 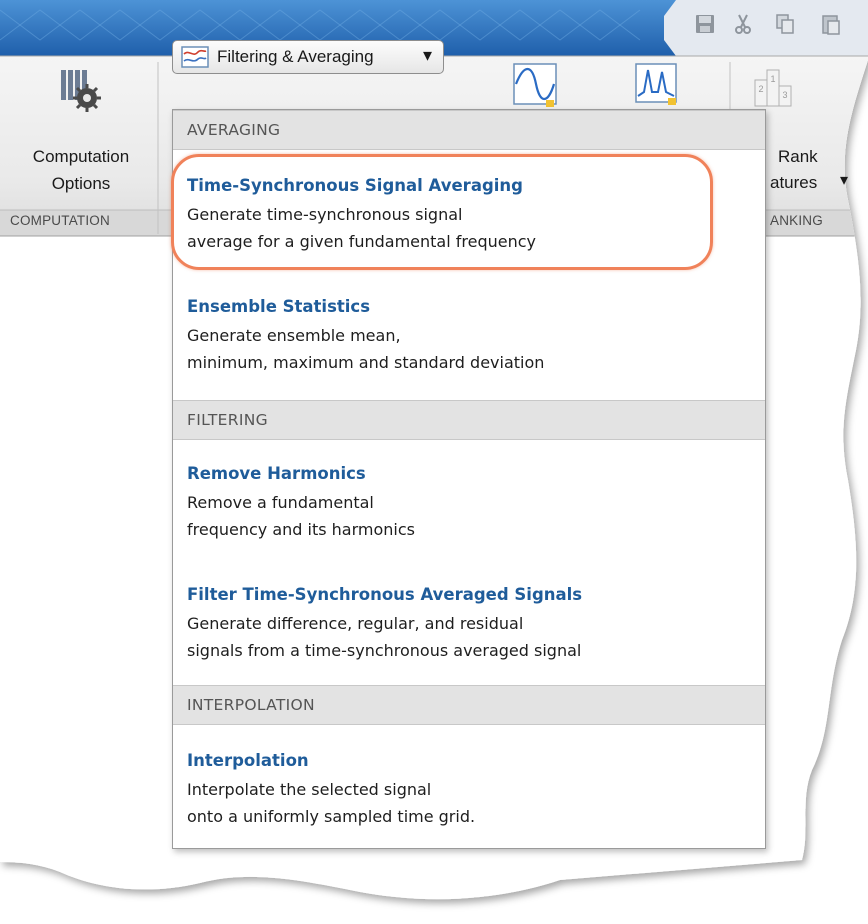 I want to click on rank-features-label-2: atures, so click(x=794, y=182).